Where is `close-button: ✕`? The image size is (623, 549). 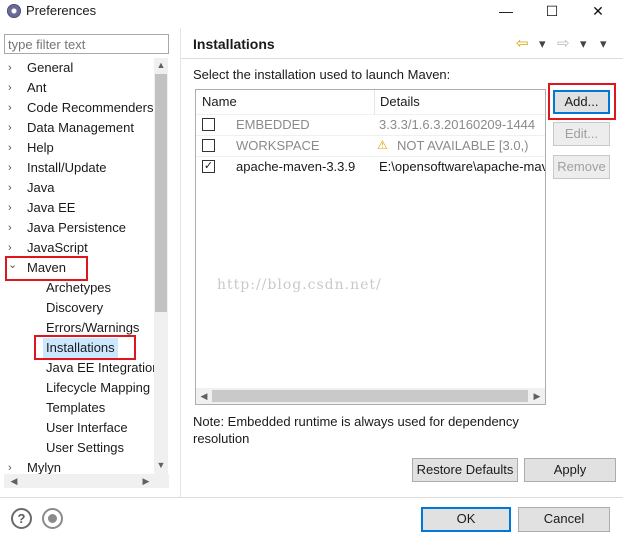 close-button: ✕ is located at coordinates (598, 11).